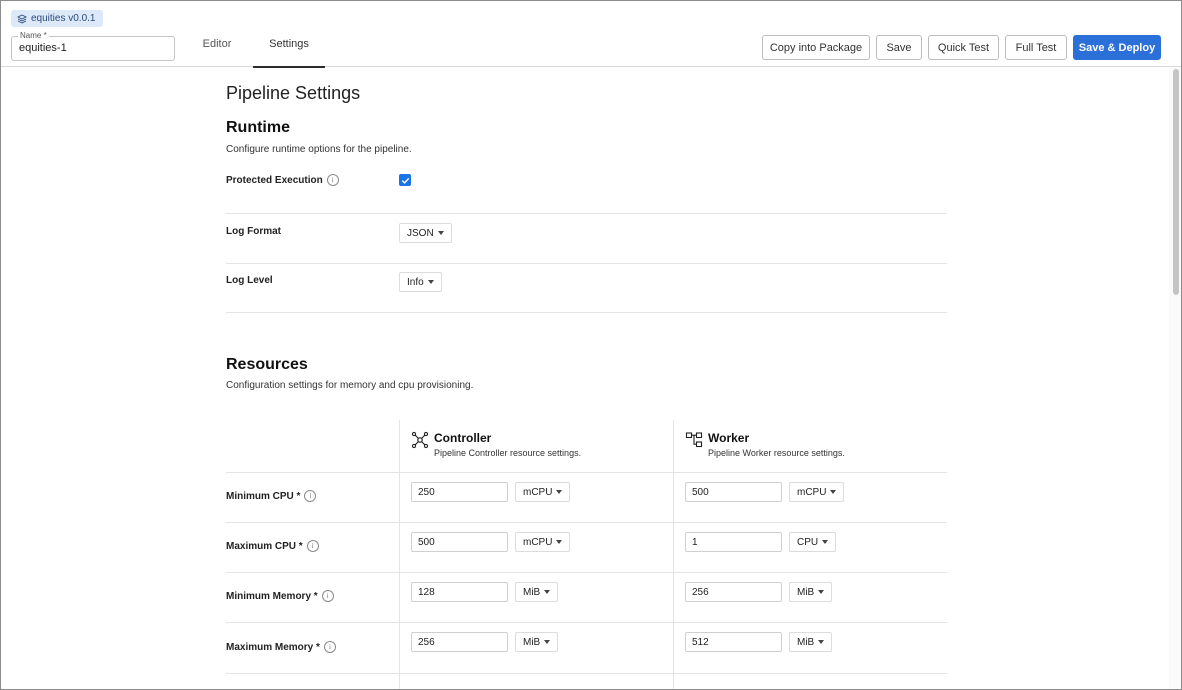 The width and height of the screenshot is (1182, 690). I want to click on hierarchy-icon, so click(694, 440).